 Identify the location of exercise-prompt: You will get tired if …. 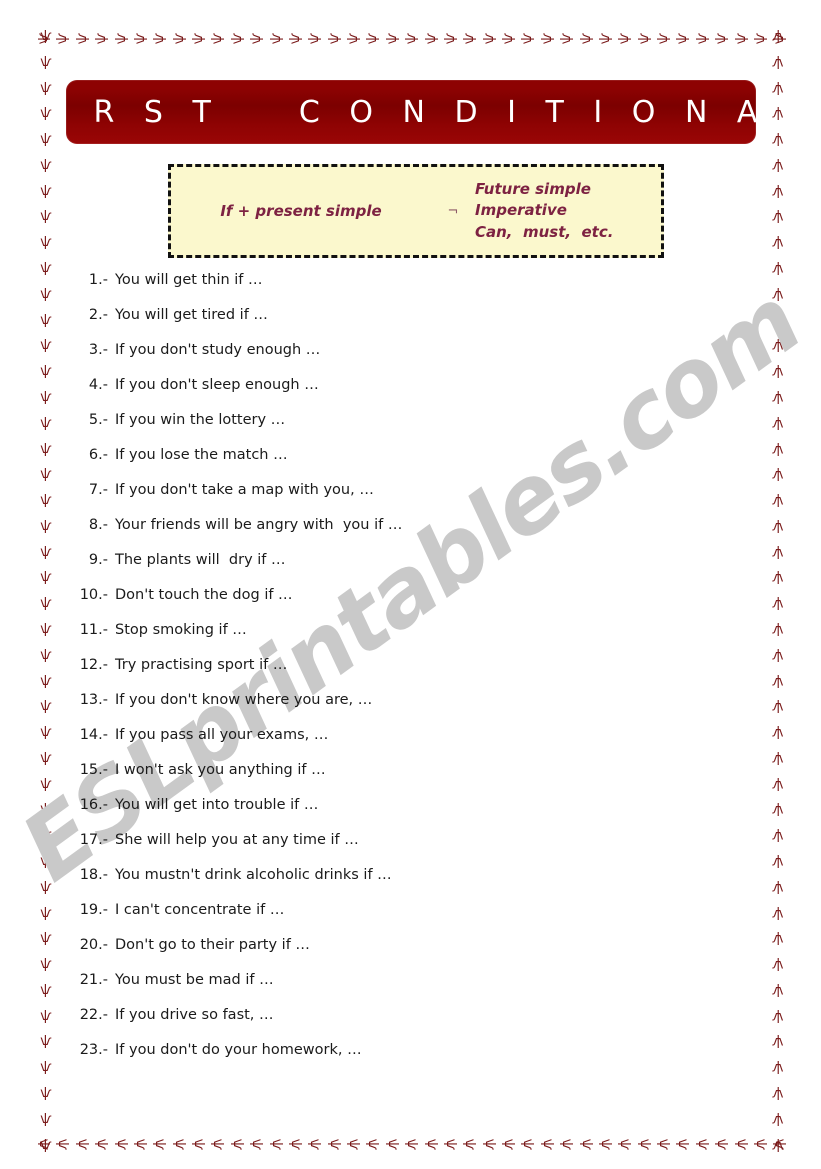
(191, 315).